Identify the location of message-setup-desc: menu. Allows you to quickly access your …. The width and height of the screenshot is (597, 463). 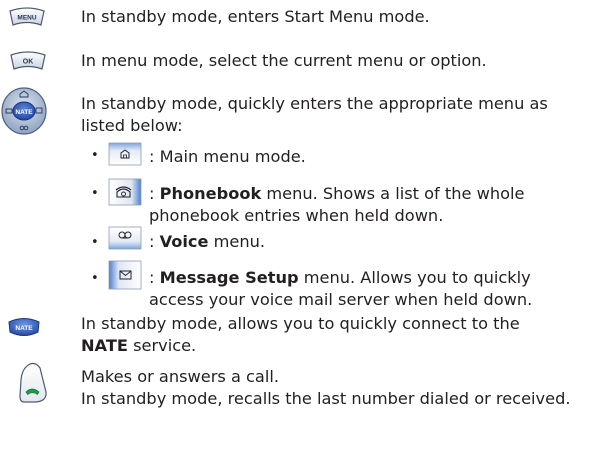
(341, 288).